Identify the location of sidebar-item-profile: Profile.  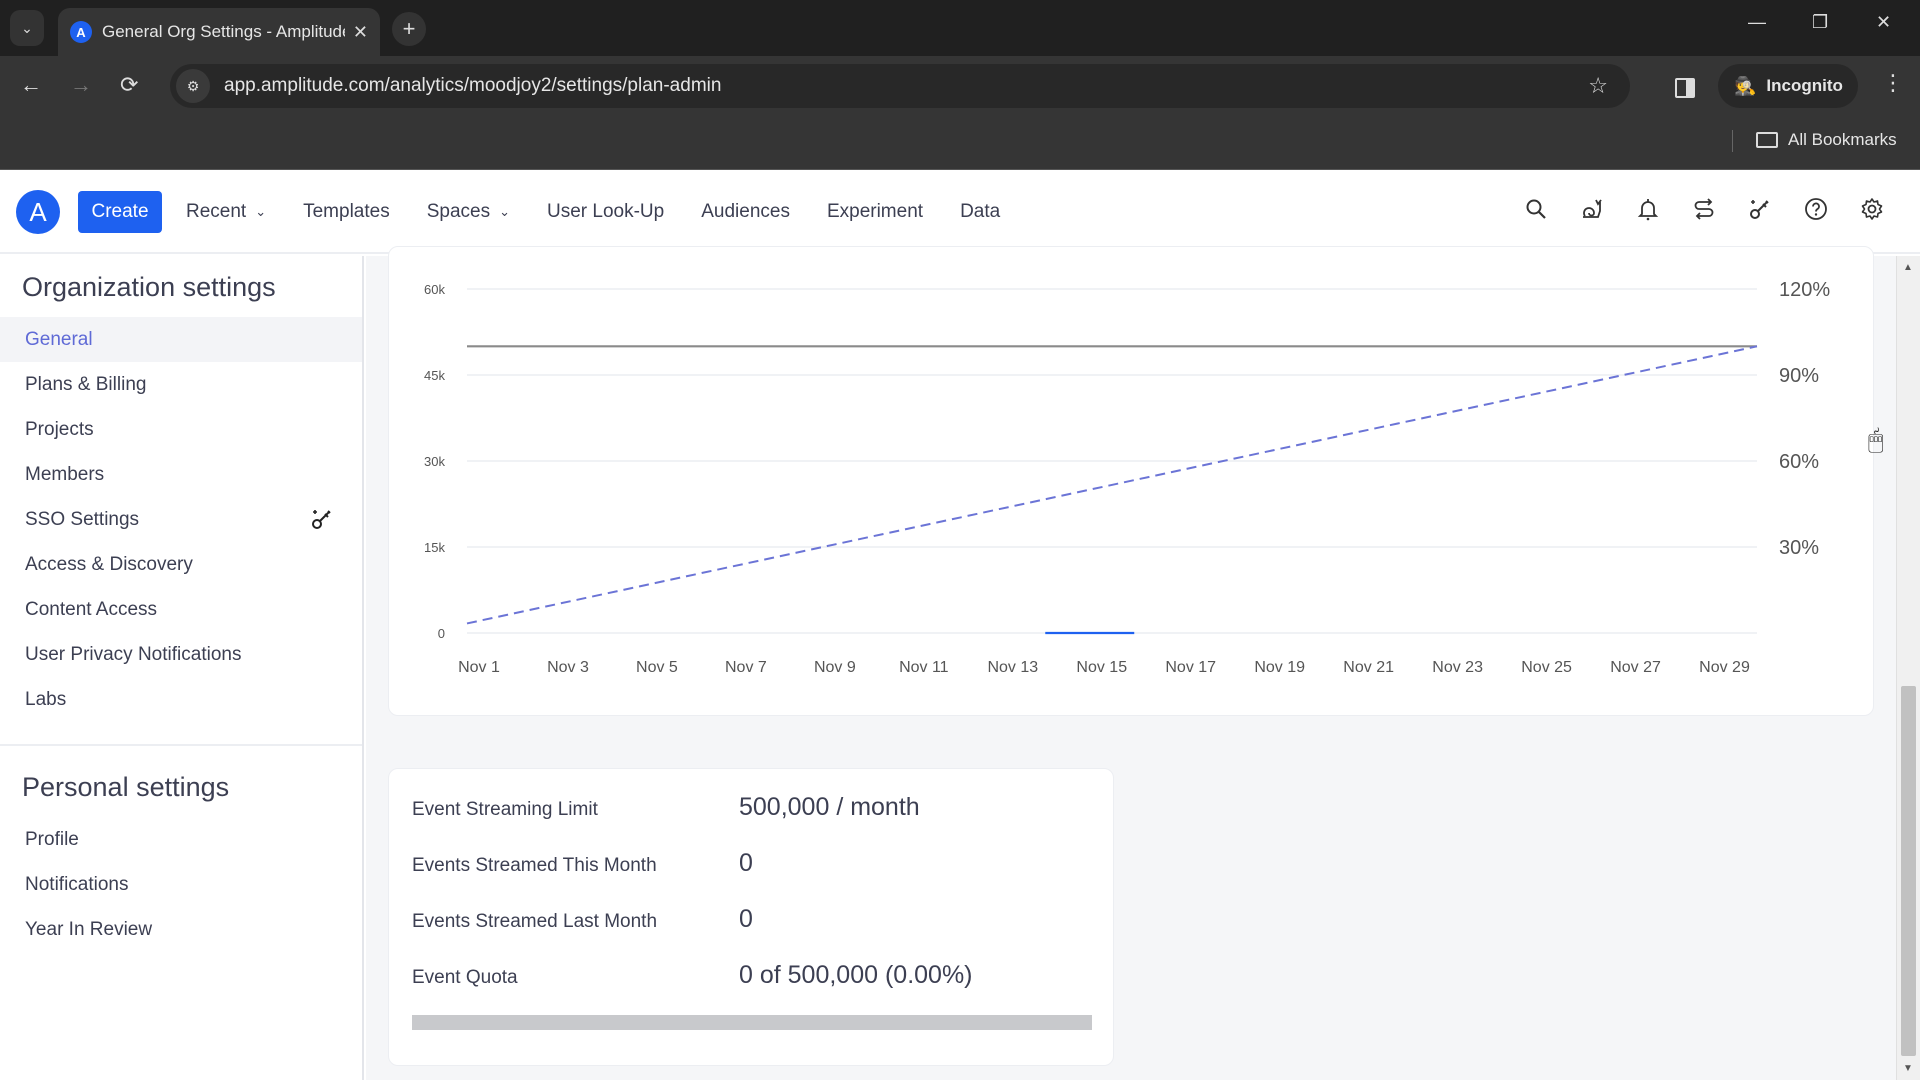
(181, 839).